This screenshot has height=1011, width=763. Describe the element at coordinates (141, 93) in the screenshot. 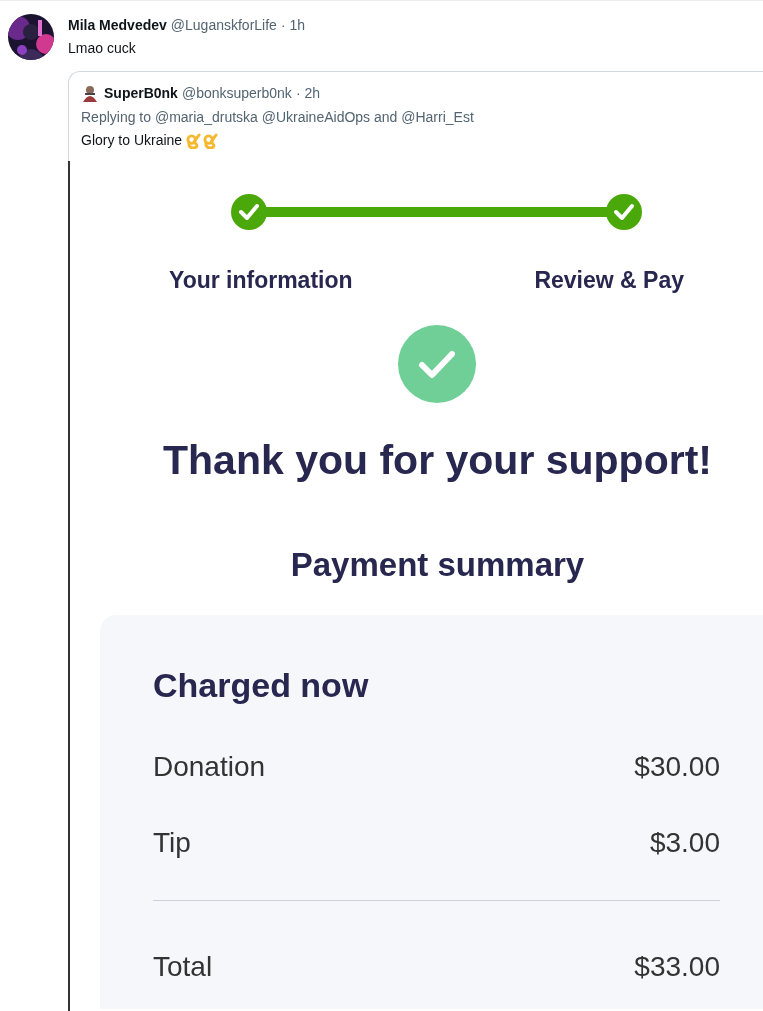

I see `author-name: SuperB0nk` at that location.